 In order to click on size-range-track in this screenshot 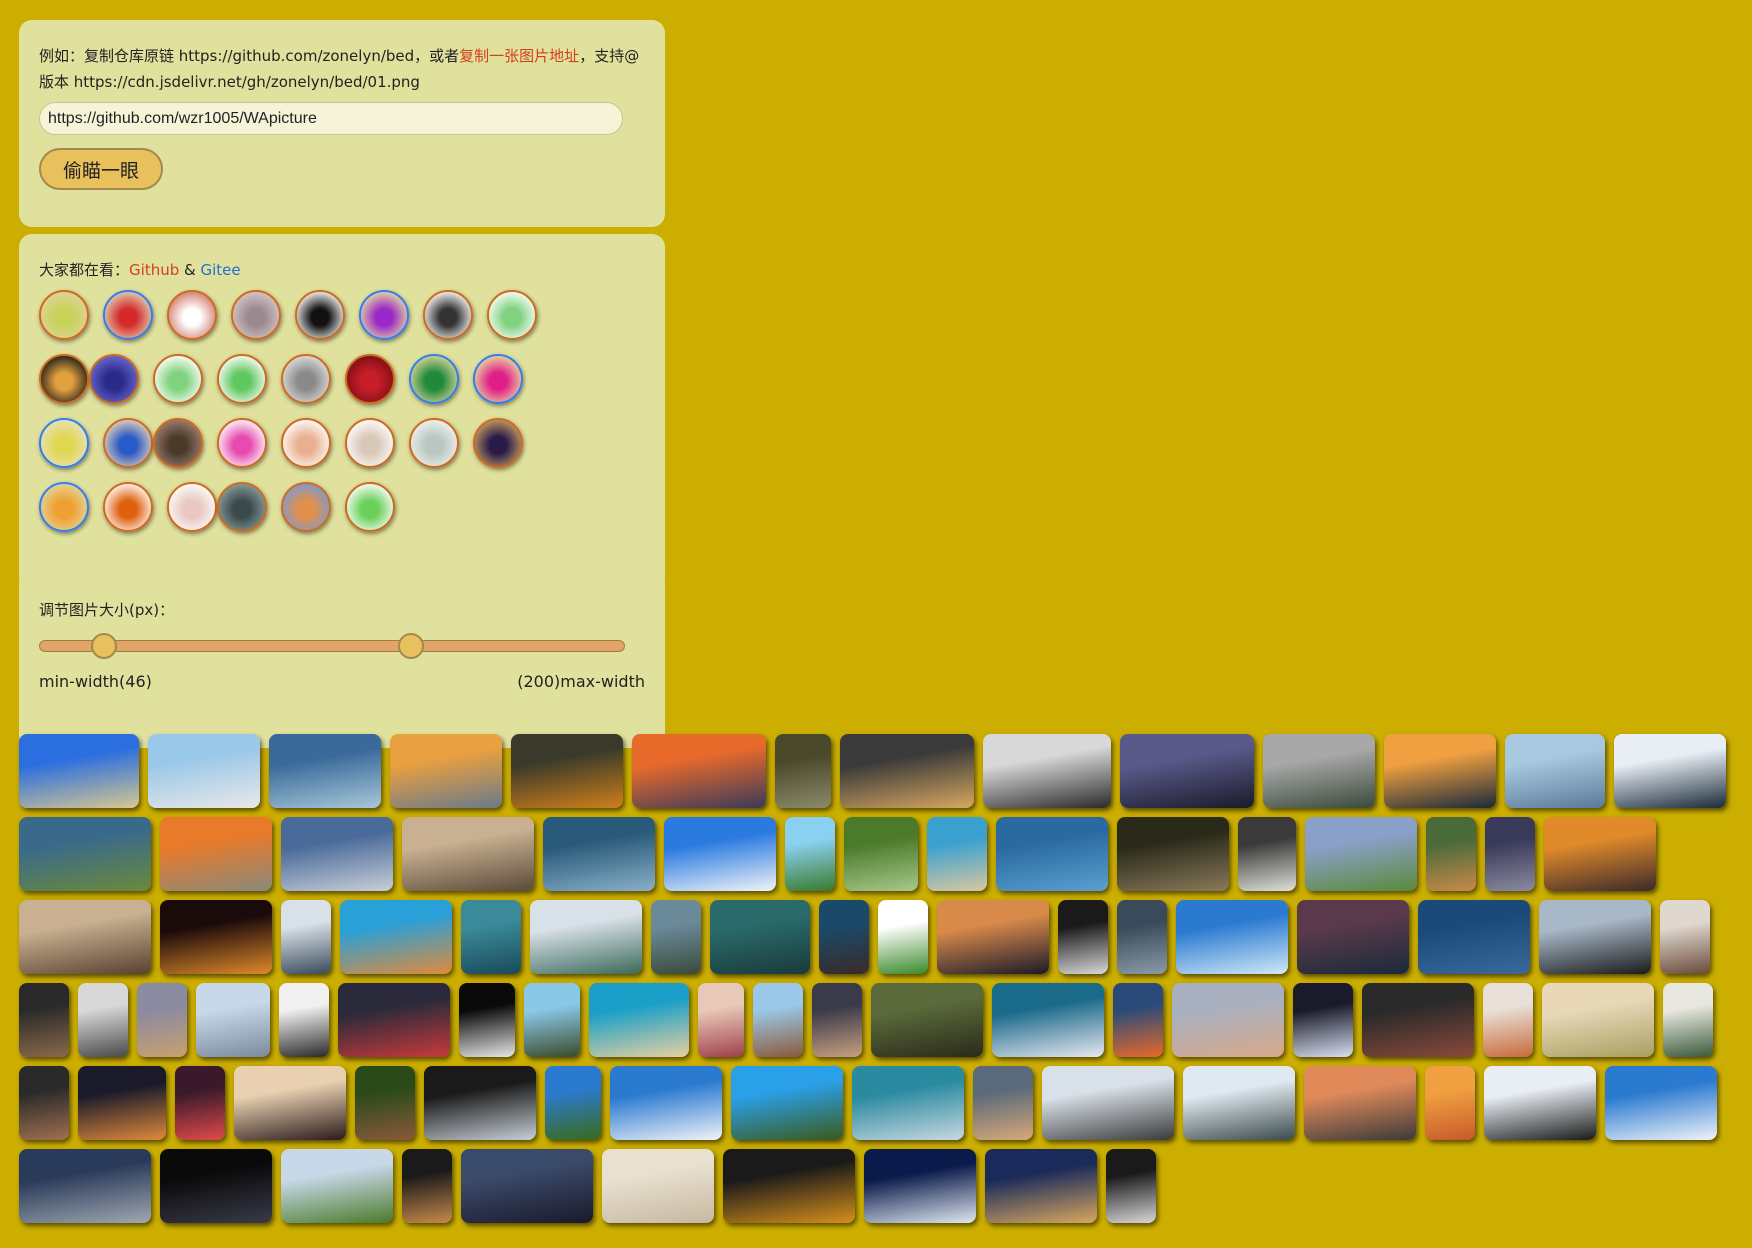, I will do `click(332, 646)`.